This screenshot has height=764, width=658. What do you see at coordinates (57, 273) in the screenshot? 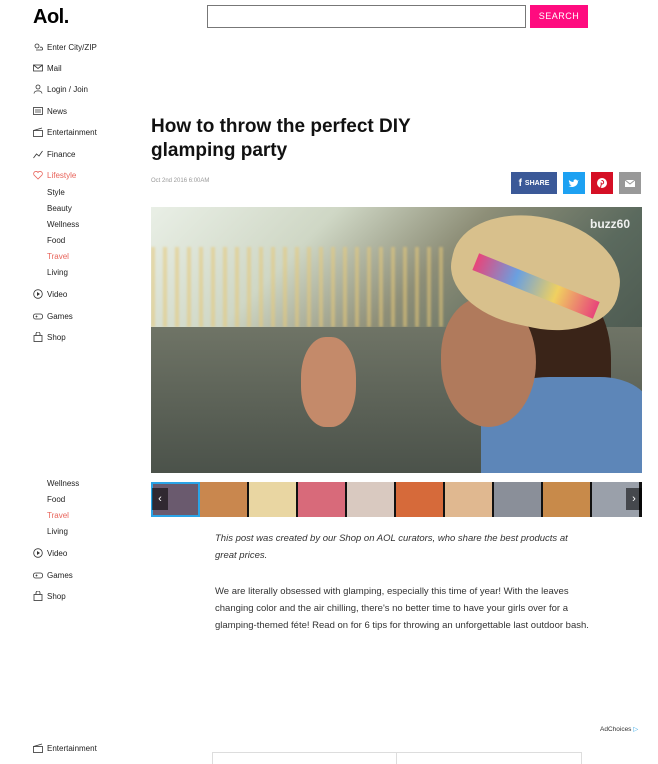
I see `sidebar-sub-living: Living` at bounding box center [57, 273].